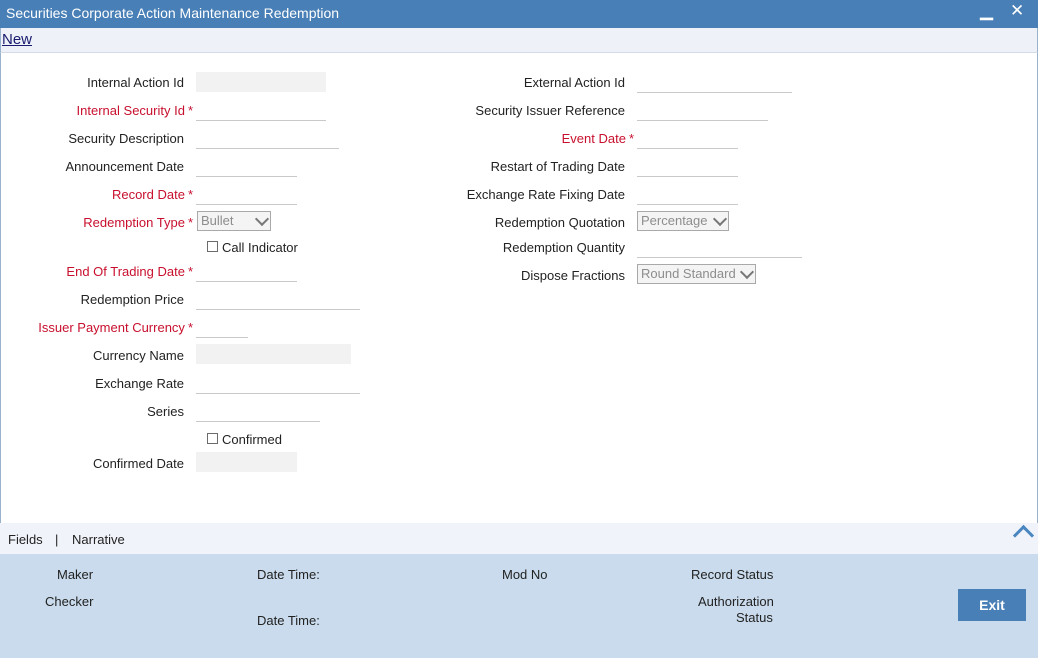  Describe the element at coordinates (139, 383) in the screenshot. I see `exchange-rate-label: Exchange Rate` at that location.